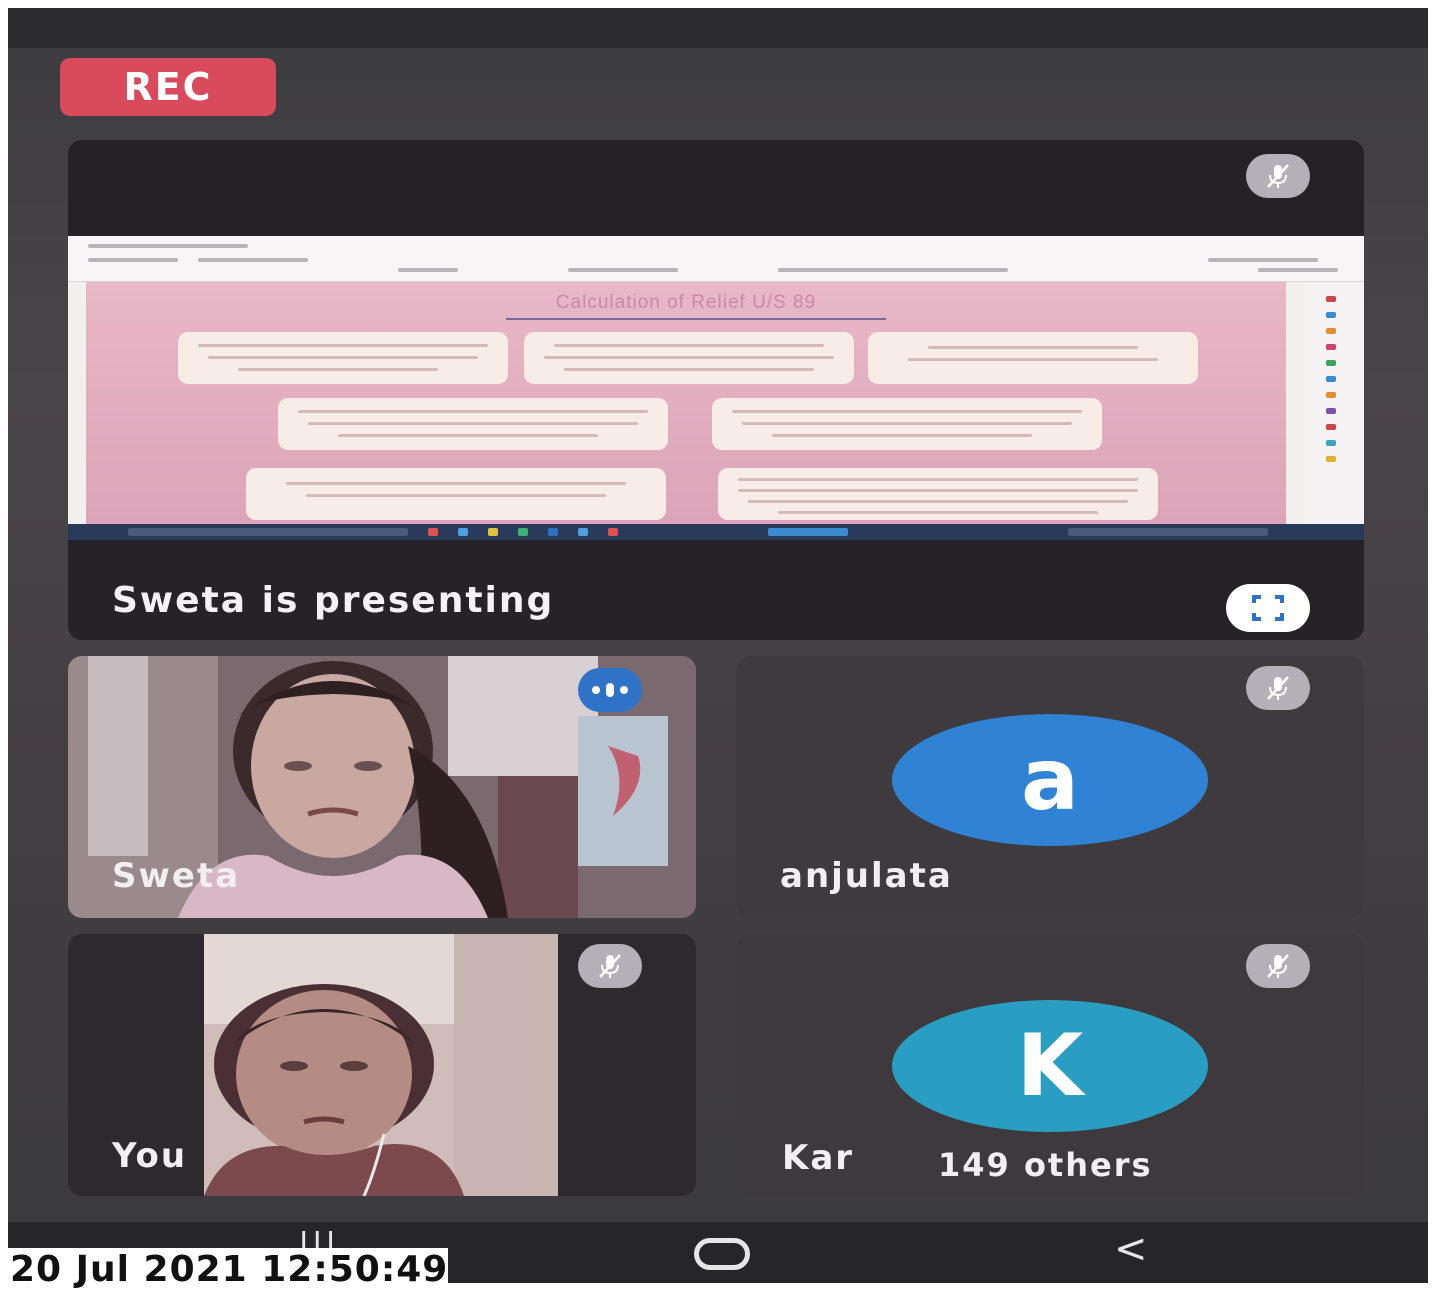  What do you see at coordinates (1050, 780) in the screenshot?
I see `avatar: a` at bounding box center [1050, 780].